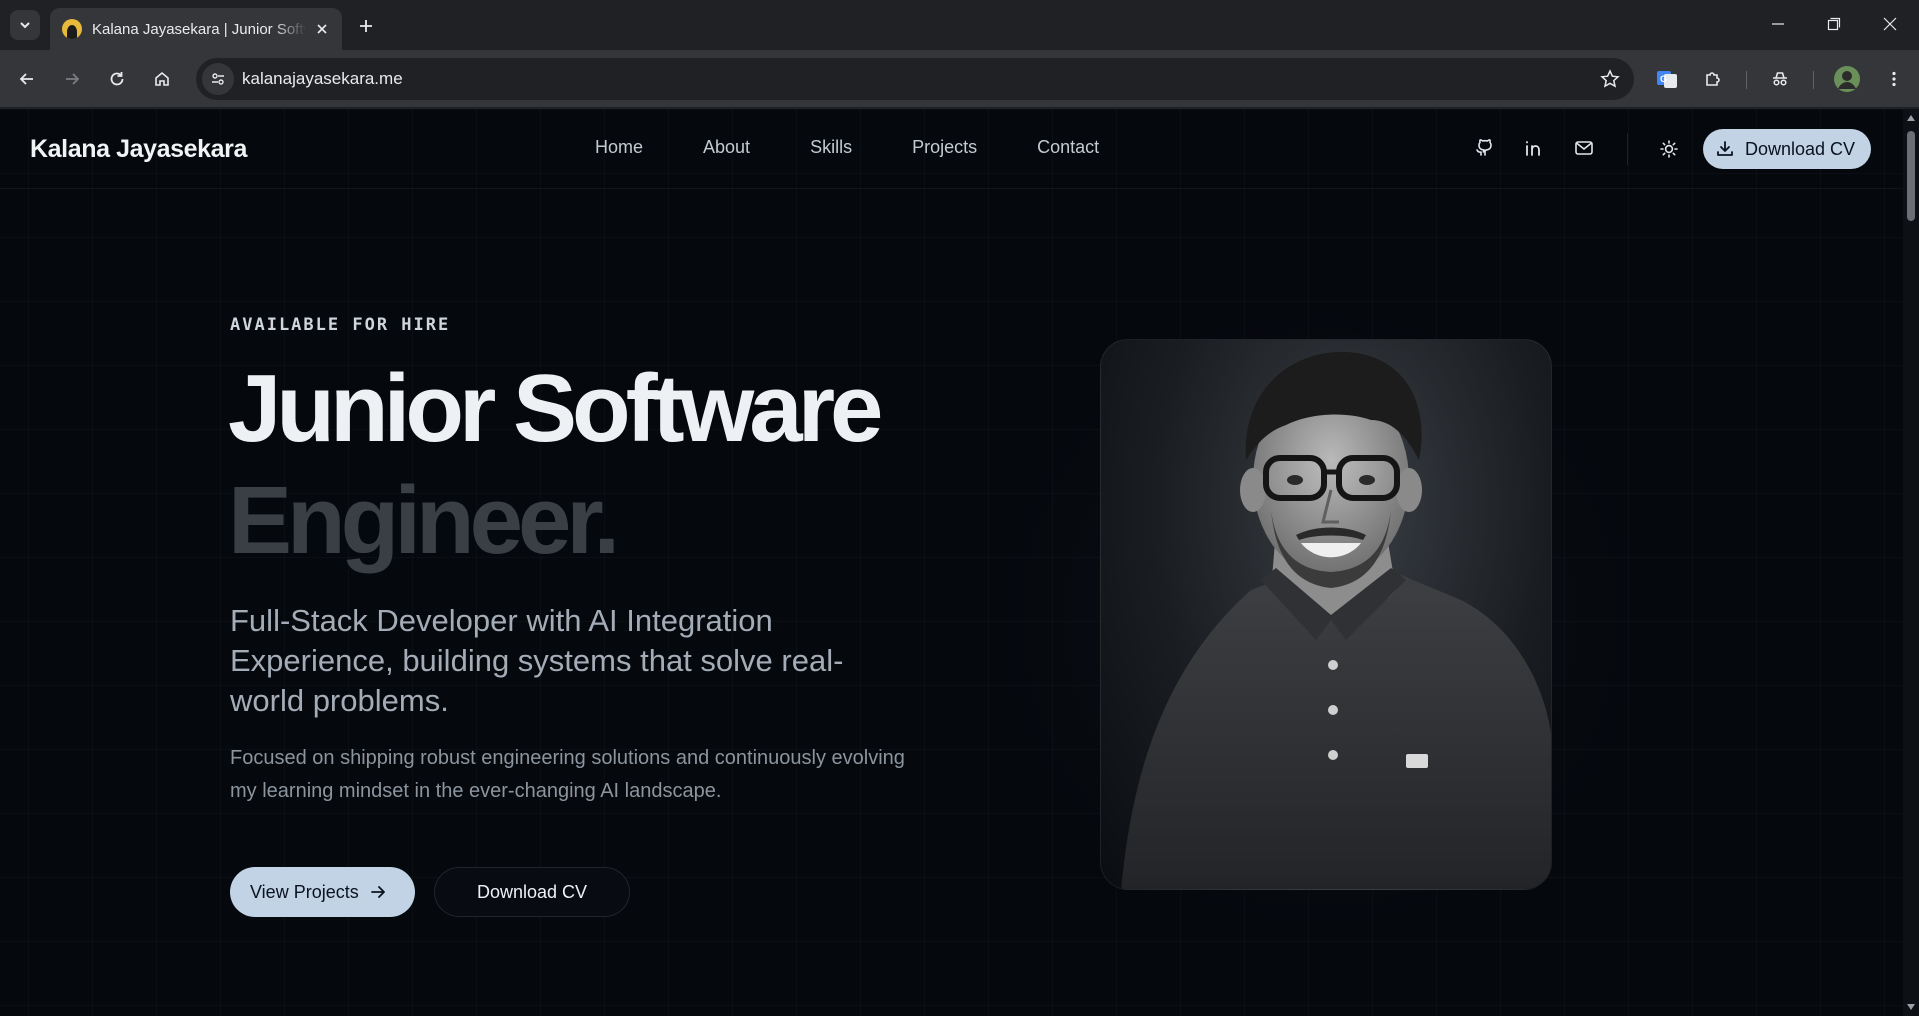 The image size is (1919, 1016). I want to click on restore-button, so click(1834, 24).